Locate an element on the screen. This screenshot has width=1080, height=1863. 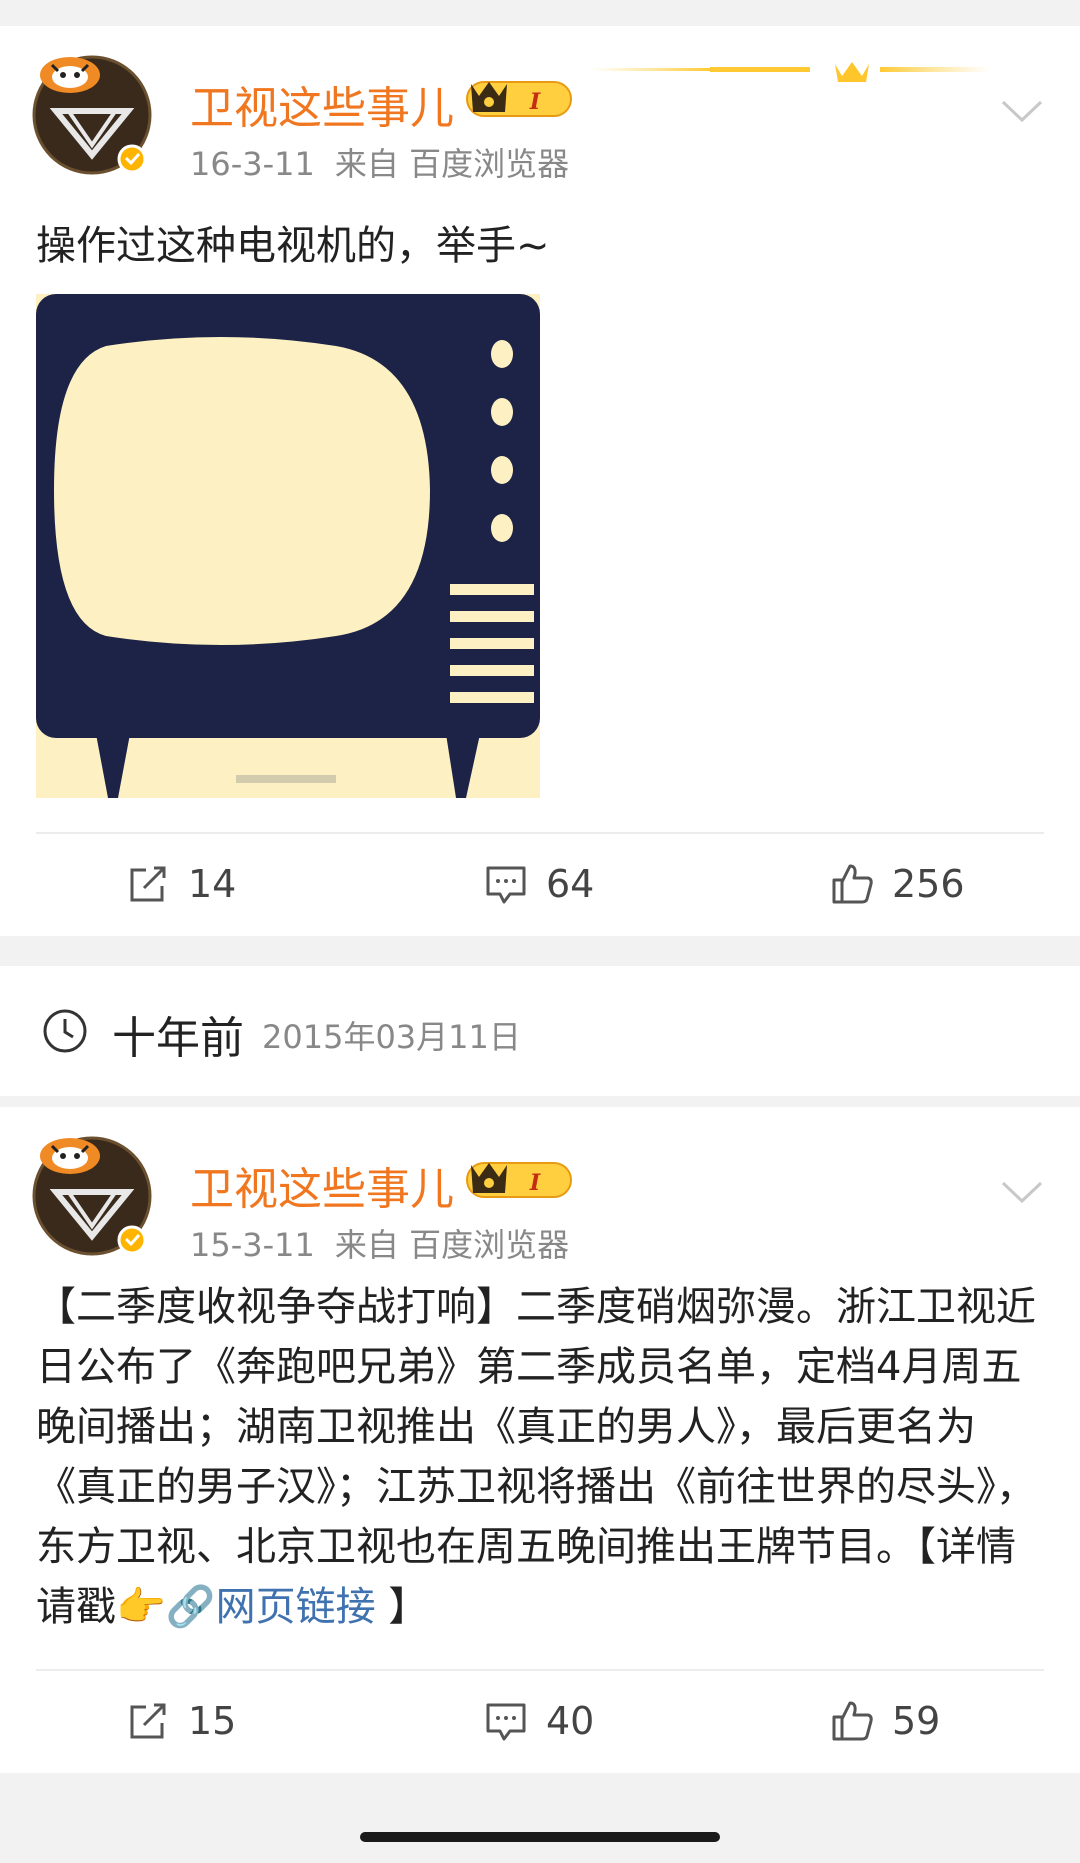
absolute-date: 2015年03月11日 is located at coordinates (391, 1037).